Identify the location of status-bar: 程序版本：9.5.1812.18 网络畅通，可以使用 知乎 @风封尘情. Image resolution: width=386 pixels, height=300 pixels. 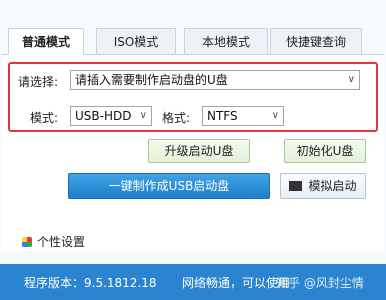
(193, 282).